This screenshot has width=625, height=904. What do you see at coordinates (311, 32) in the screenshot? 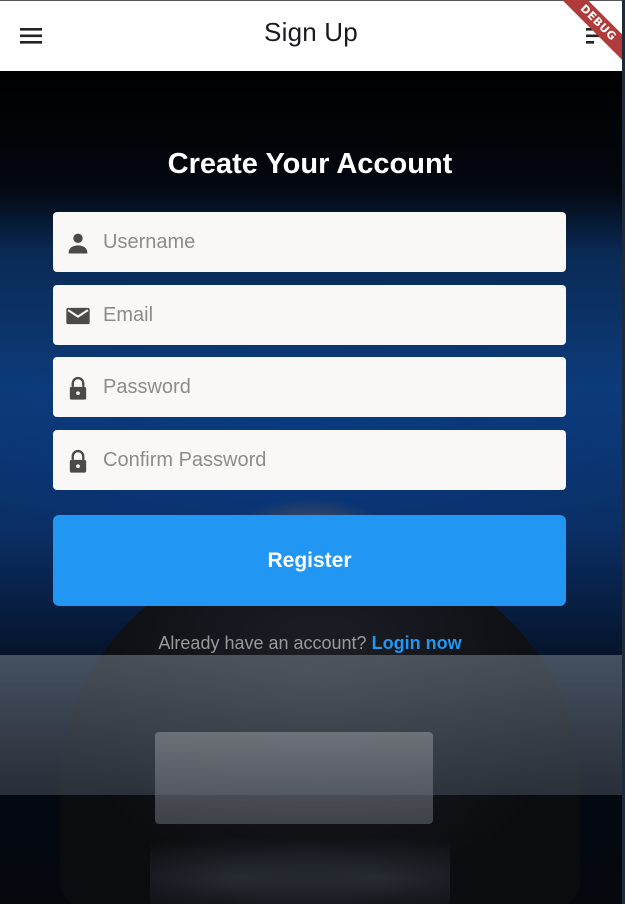
I see `page-title: Sign Up` at bounding box center [311, 32].